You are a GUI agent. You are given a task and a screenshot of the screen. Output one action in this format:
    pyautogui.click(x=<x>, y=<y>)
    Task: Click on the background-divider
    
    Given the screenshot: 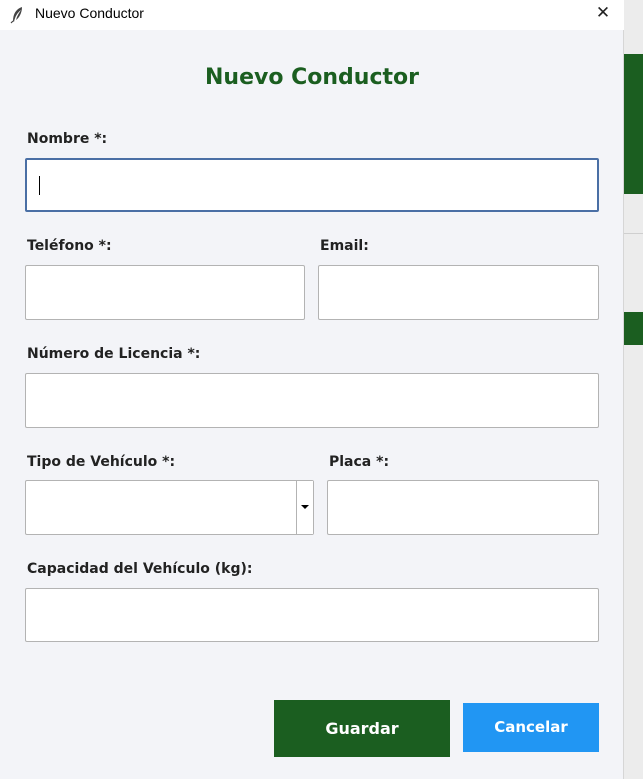 What is the action you would take?
    pyautogui.click(x=633, y=233)
    